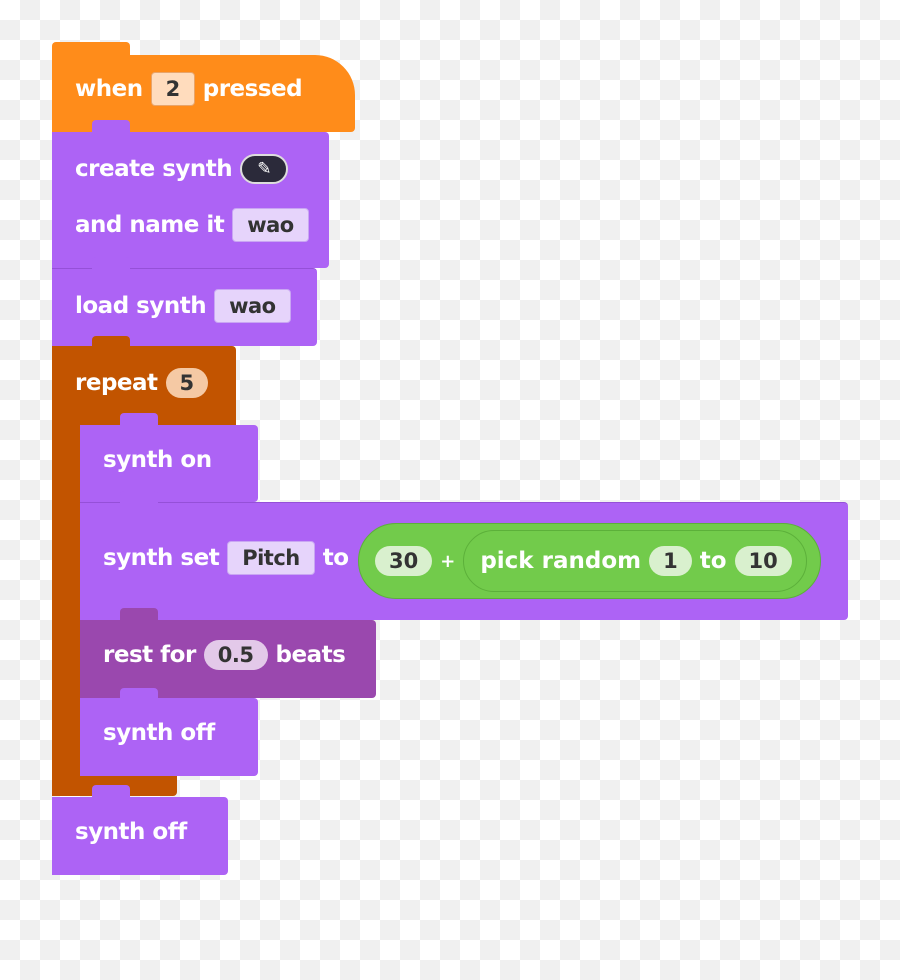  Describe the element at coordinates (335, 558) in the screenshot. I see `to-label: to` at that location.